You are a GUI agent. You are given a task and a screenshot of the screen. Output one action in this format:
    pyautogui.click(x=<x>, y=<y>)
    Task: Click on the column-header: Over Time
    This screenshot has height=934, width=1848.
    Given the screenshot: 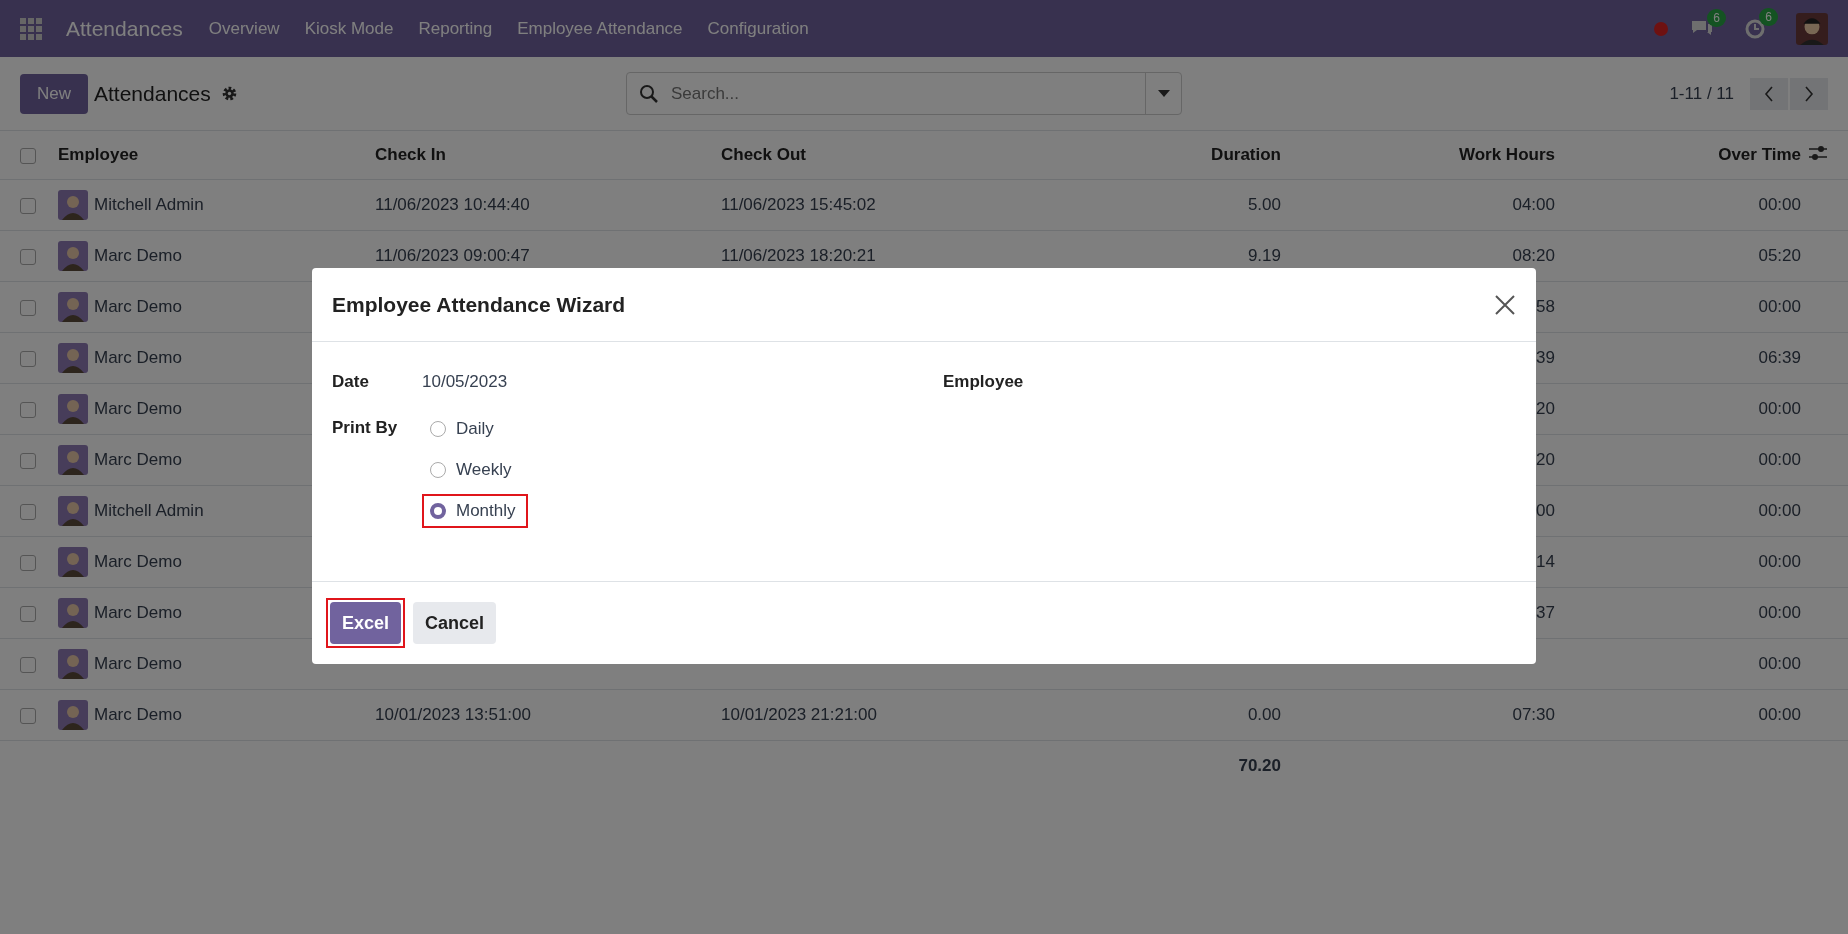 What is the action you would take?
    pyautogui.click(x=1759, y=154)
    